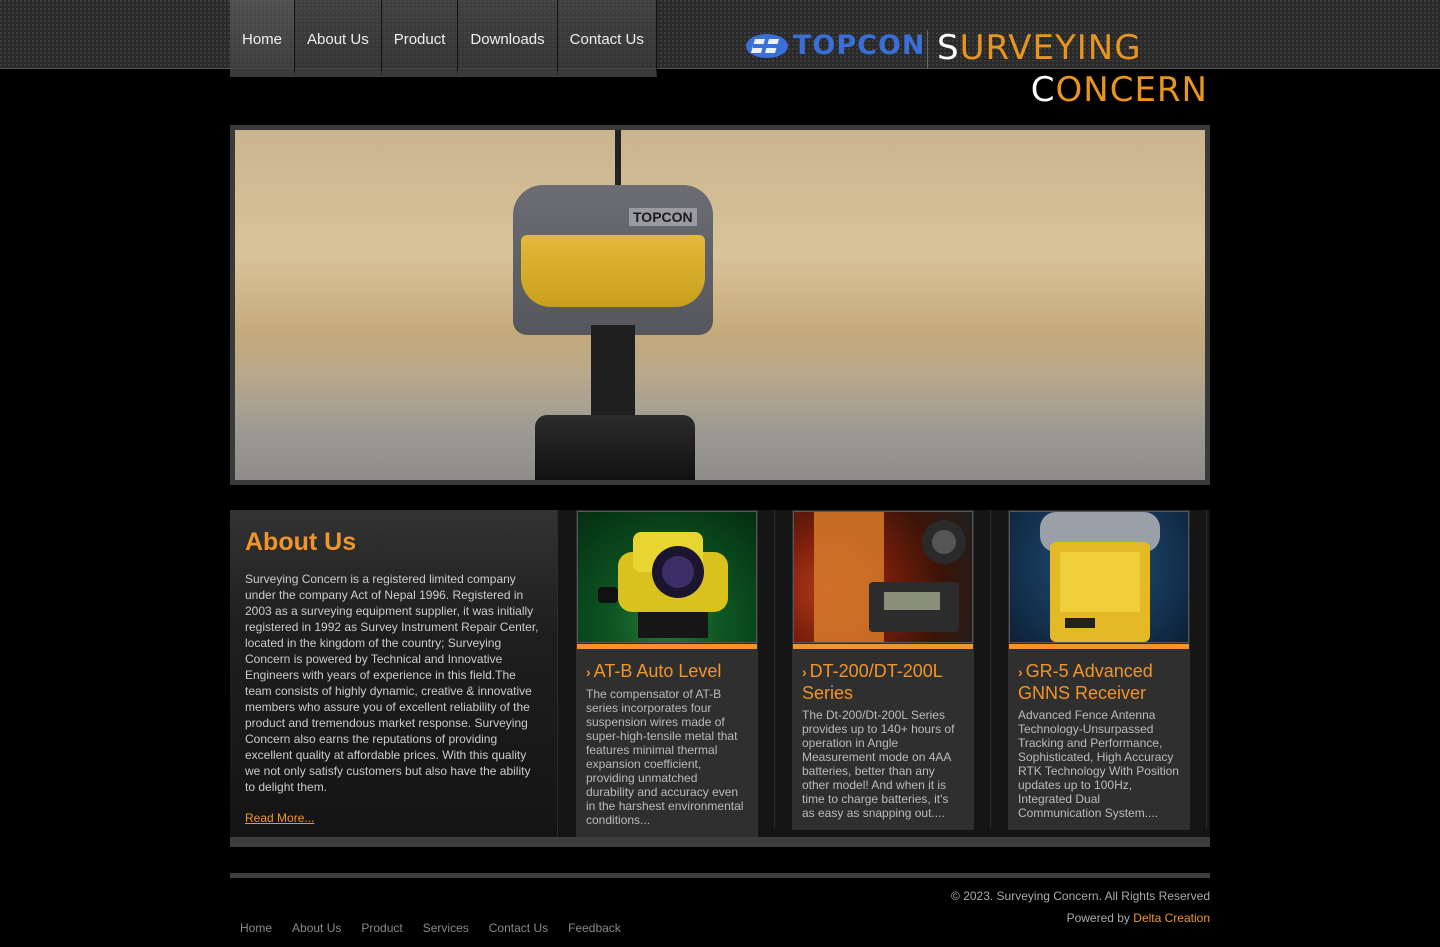 The width and height of the screenshot is (1440, 947). Describe the element at coordinates (508, 38) in the screenshot. I see `nav-downloads: Downloads` at that location.